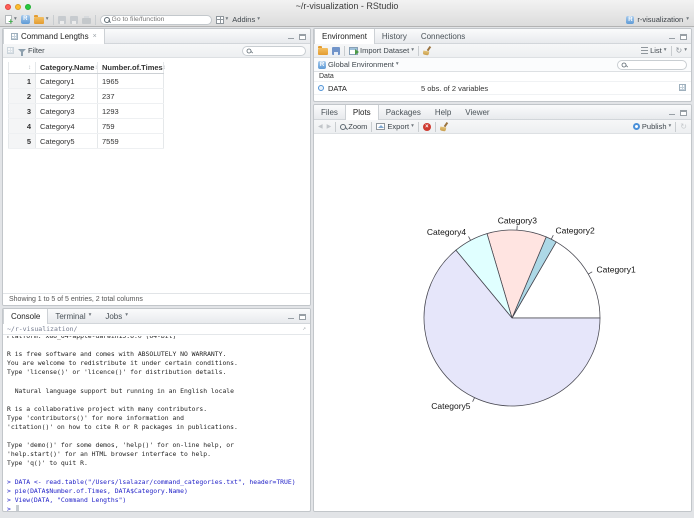 Image resolution: width=694 pixels, height=518 pixels. What do you see at coordinates (336, 50) in the screenshot?
I see `save-workspace-icon` at bounding box center [336, 50].